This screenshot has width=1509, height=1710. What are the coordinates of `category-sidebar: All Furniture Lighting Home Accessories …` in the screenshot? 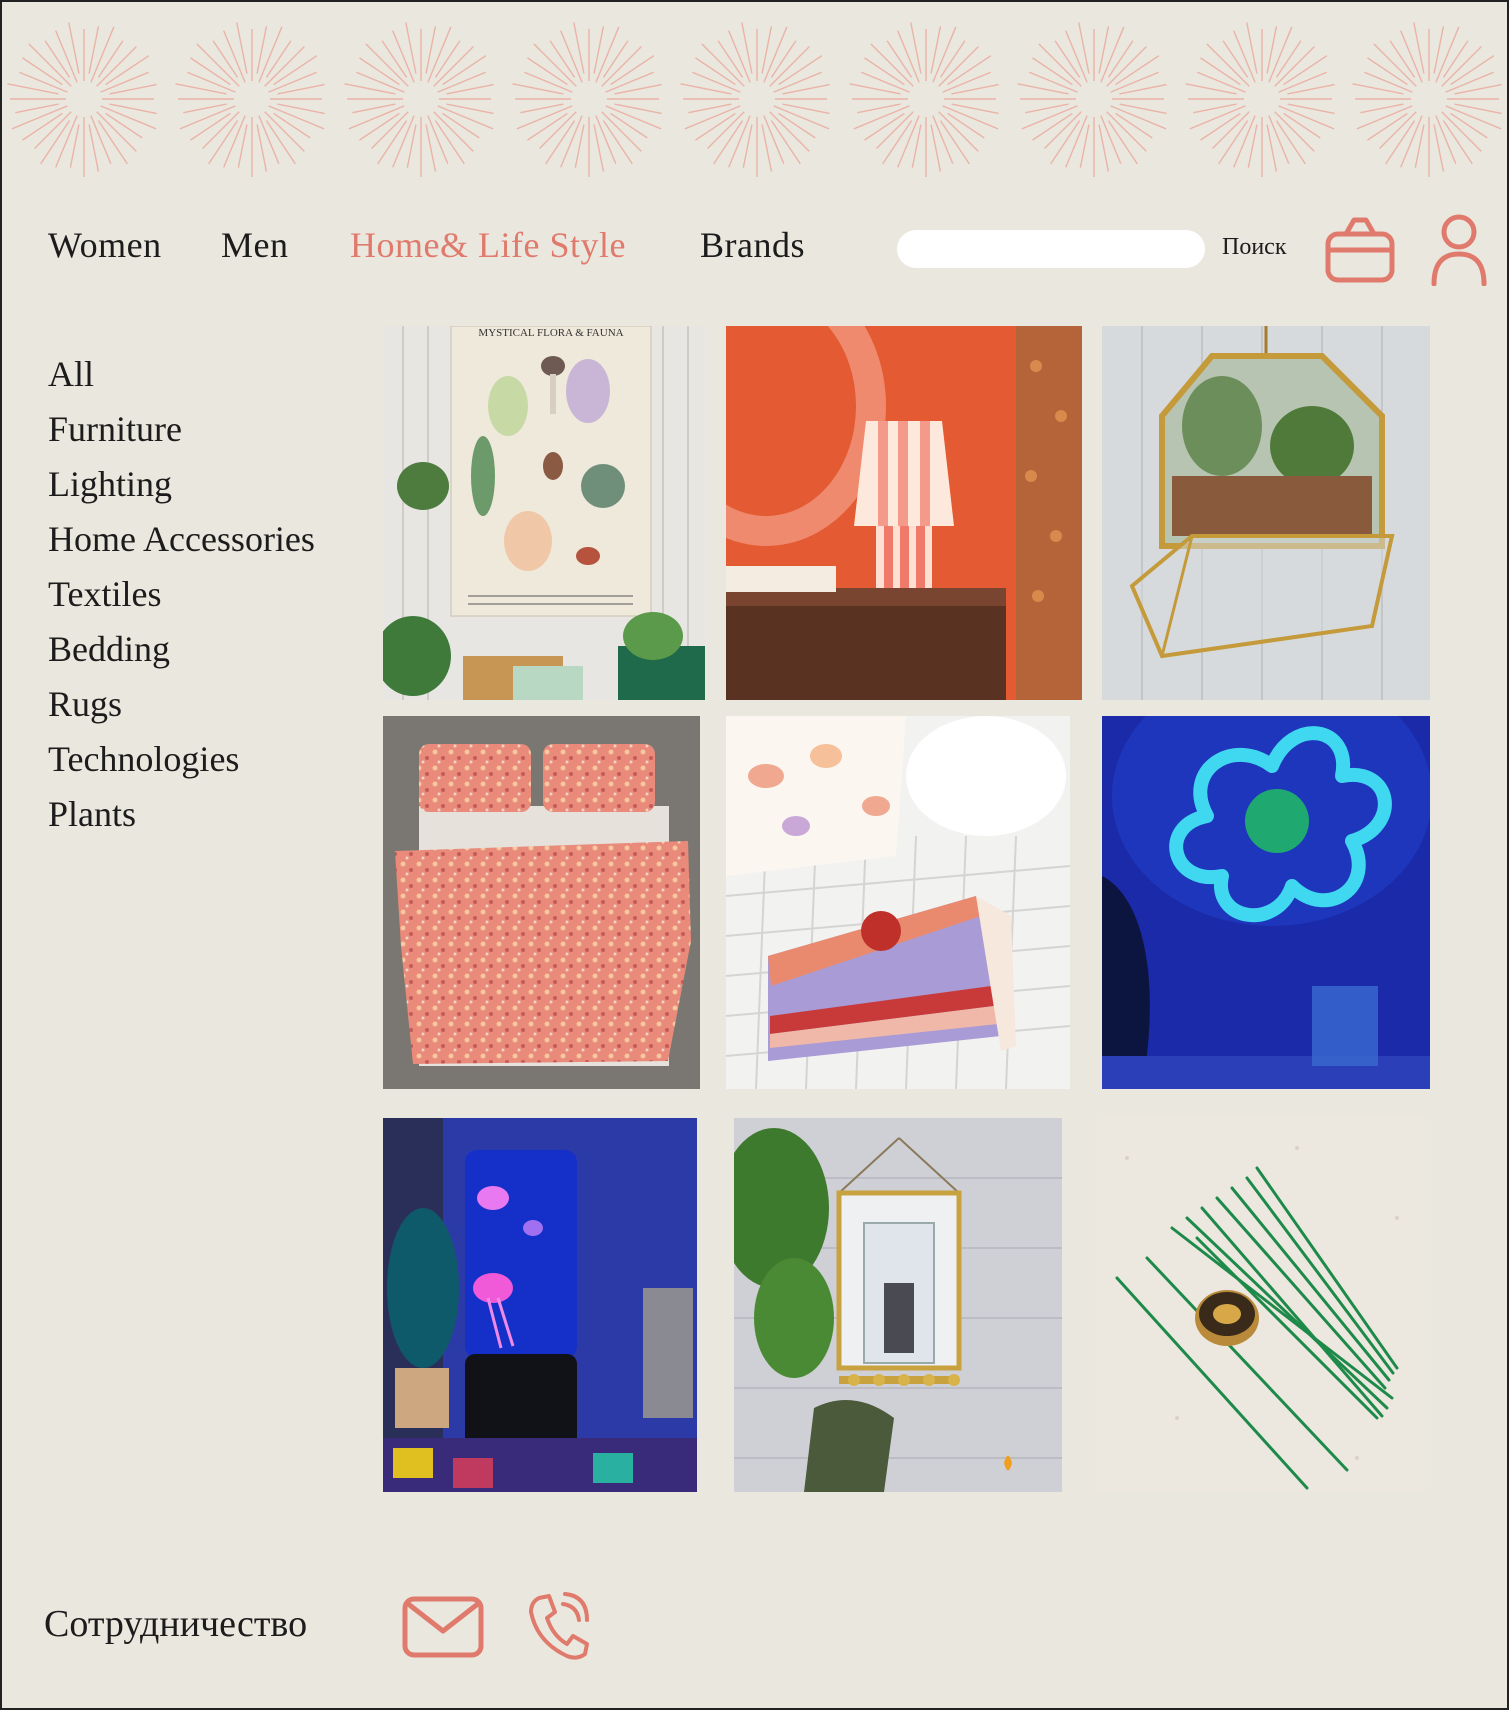 It's located at (181, 594).